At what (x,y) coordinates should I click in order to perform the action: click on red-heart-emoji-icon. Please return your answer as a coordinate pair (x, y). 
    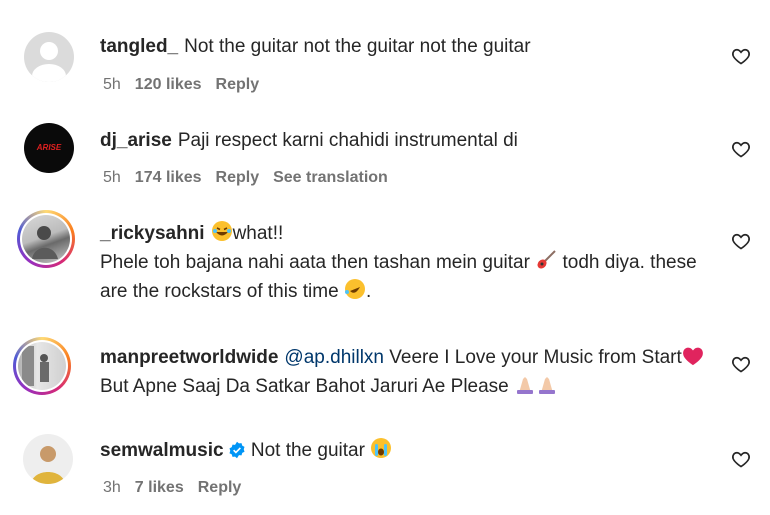
    Looking at the image, I should click on (693, 359).